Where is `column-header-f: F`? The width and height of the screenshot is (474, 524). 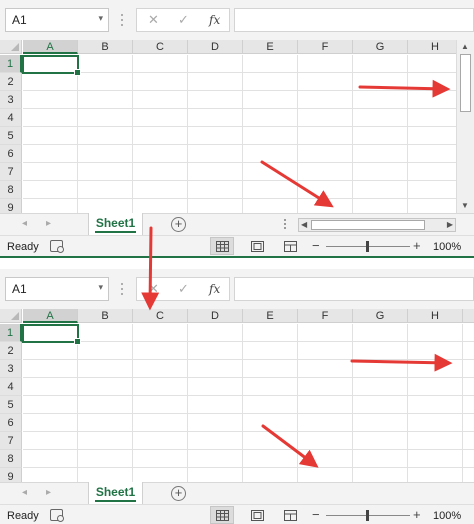 column-header-f: F is located at coordinates (325, 47).